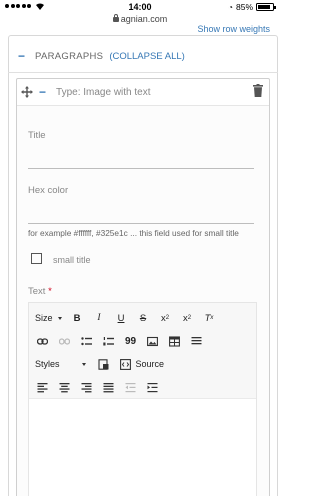 This screenshot has width=320, height=496. Describe the element at coordinates (140, 7) in the screenshot. I see `status-bar: 14:00 ◔ 85%` at that location.